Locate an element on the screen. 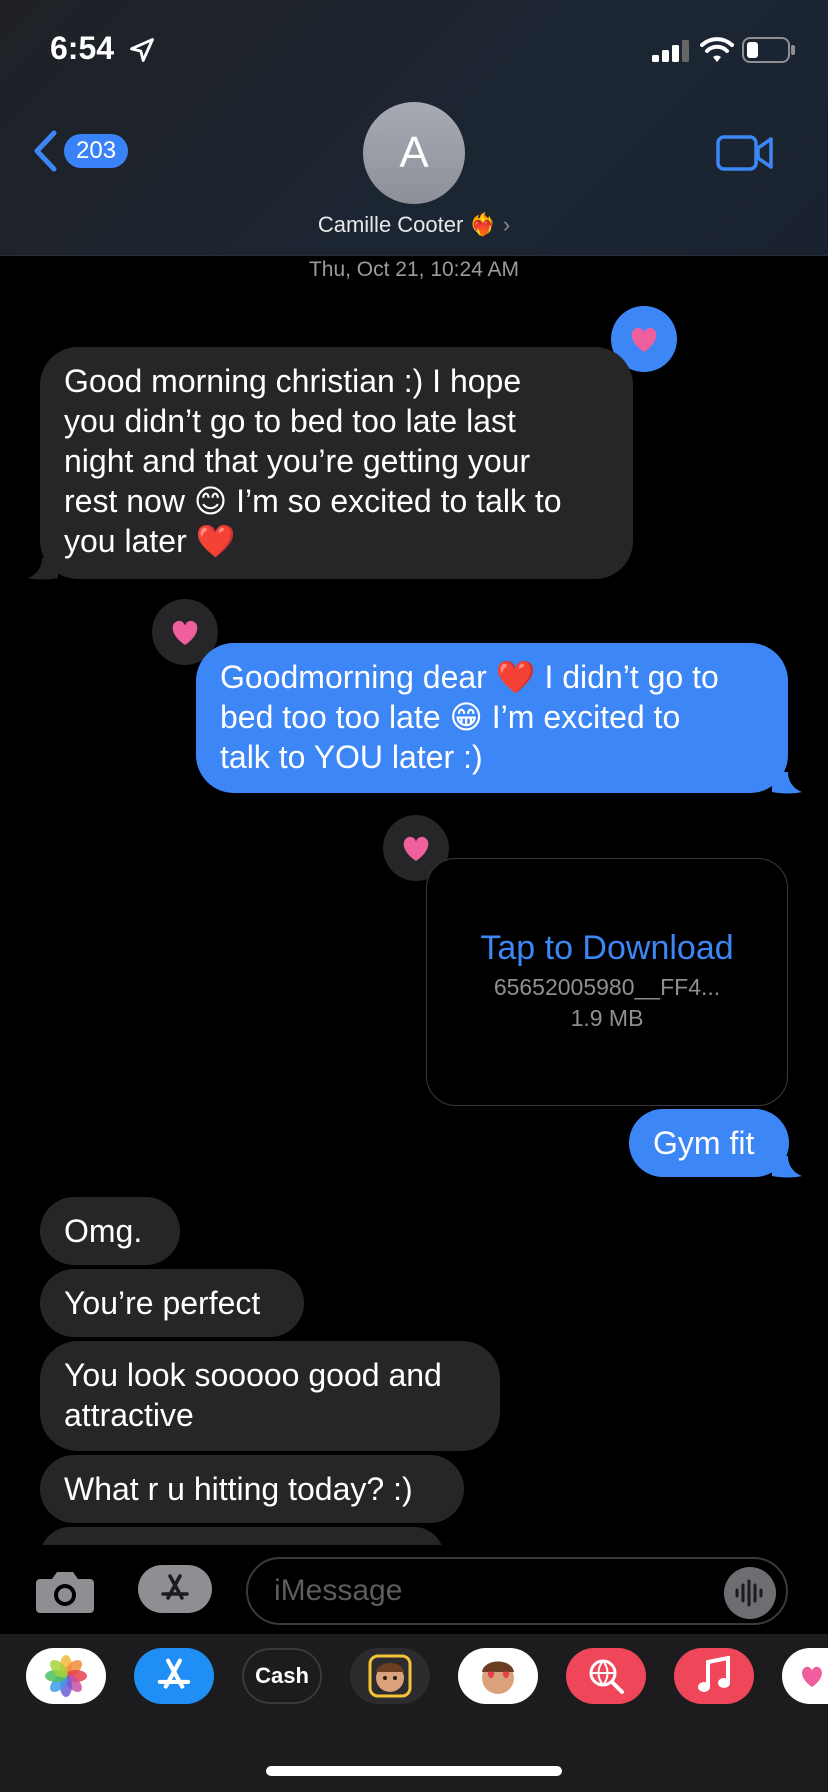  message-text: Gym fit is located at coordinates (704, 1143).